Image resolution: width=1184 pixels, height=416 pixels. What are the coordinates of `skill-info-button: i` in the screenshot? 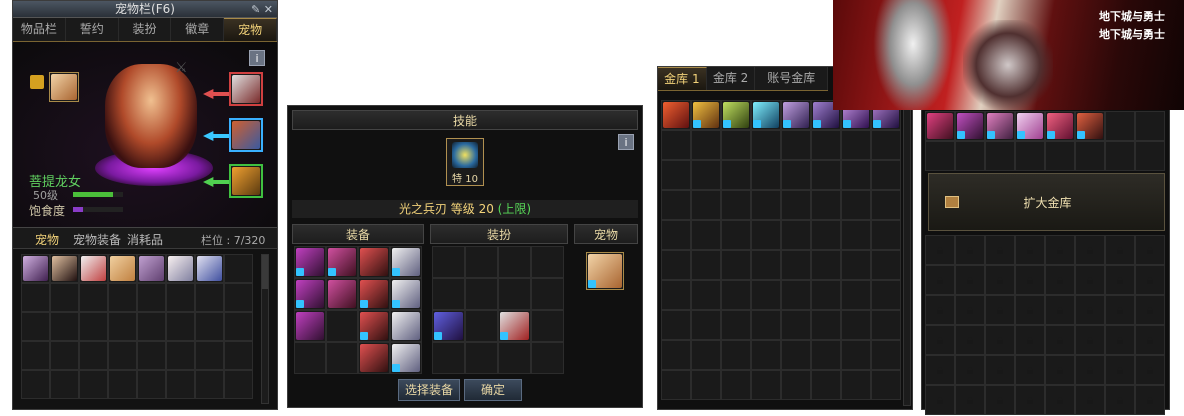 It's located at (626, 142).